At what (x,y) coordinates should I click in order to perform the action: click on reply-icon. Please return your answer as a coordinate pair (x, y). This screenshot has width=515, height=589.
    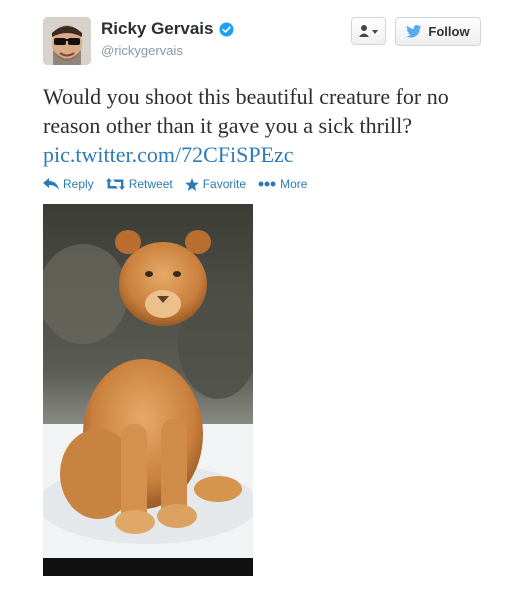
    Looking at the image, I should click on (51, 184).